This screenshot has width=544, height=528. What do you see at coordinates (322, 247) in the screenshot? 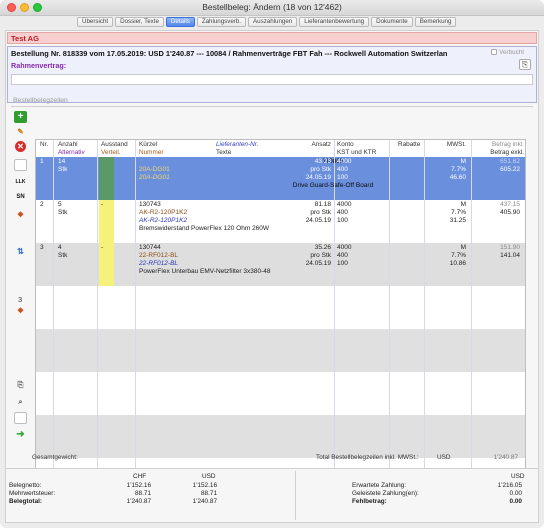
I see `row-ansatz: 35.26` at bounding box center [322, 247].